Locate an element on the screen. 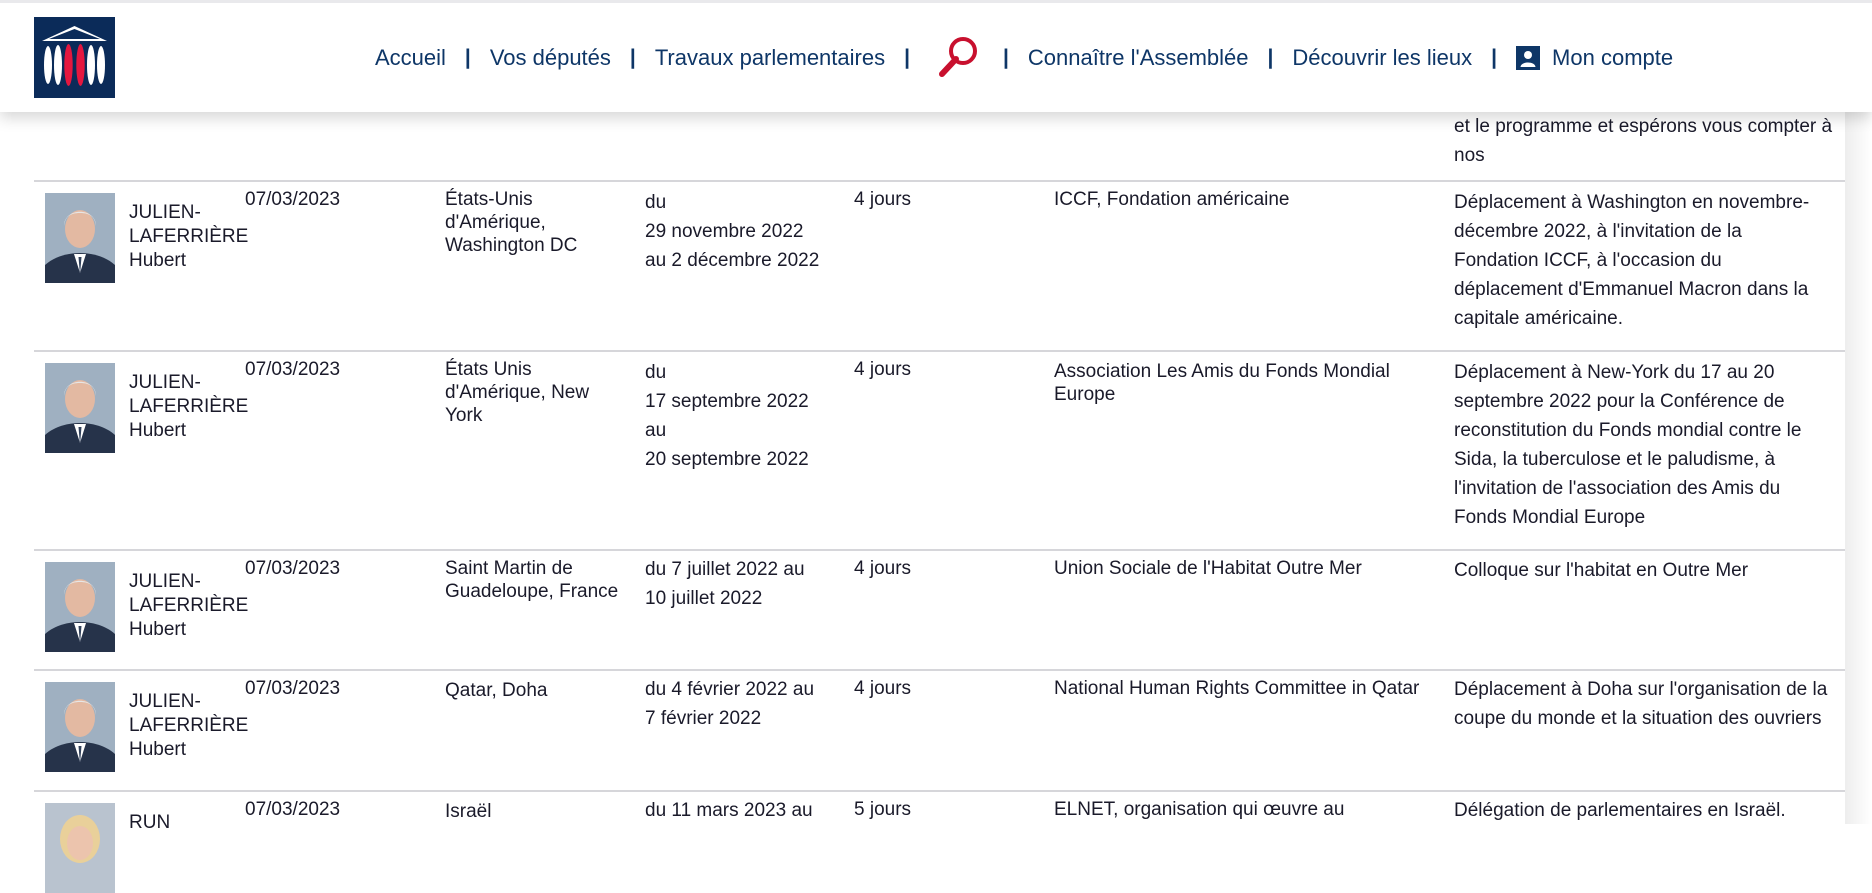 The height and width of the screenshot is (893, 1872). search-icon is located at coordinates (957, 56).